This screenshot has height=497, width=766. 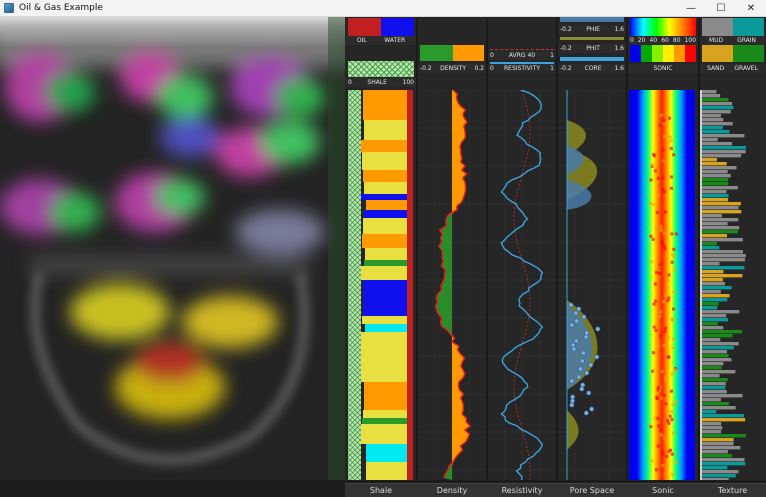 I want to click on minimize-button: —, so click(x=691, y=8).